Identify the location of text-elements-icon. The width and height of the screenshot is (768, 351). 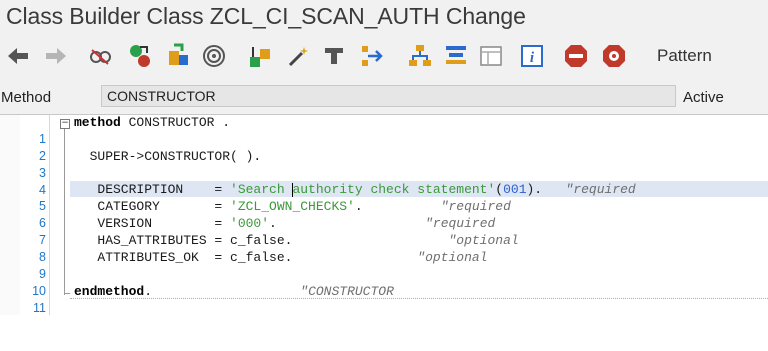
(456, 56).